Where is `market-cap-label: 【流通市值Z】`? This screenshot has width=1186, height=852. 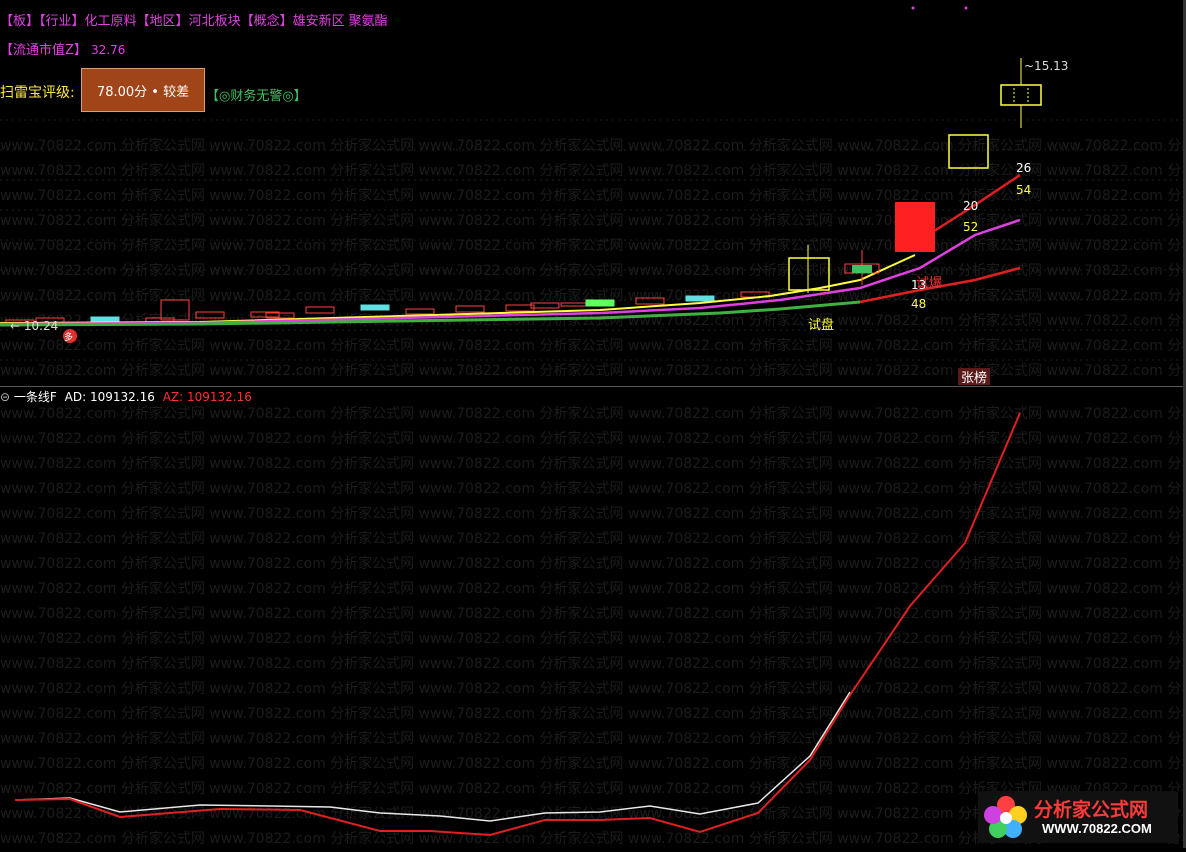
market-cap-label: 【流通市值Z】 is located at coordinates (43, 50).